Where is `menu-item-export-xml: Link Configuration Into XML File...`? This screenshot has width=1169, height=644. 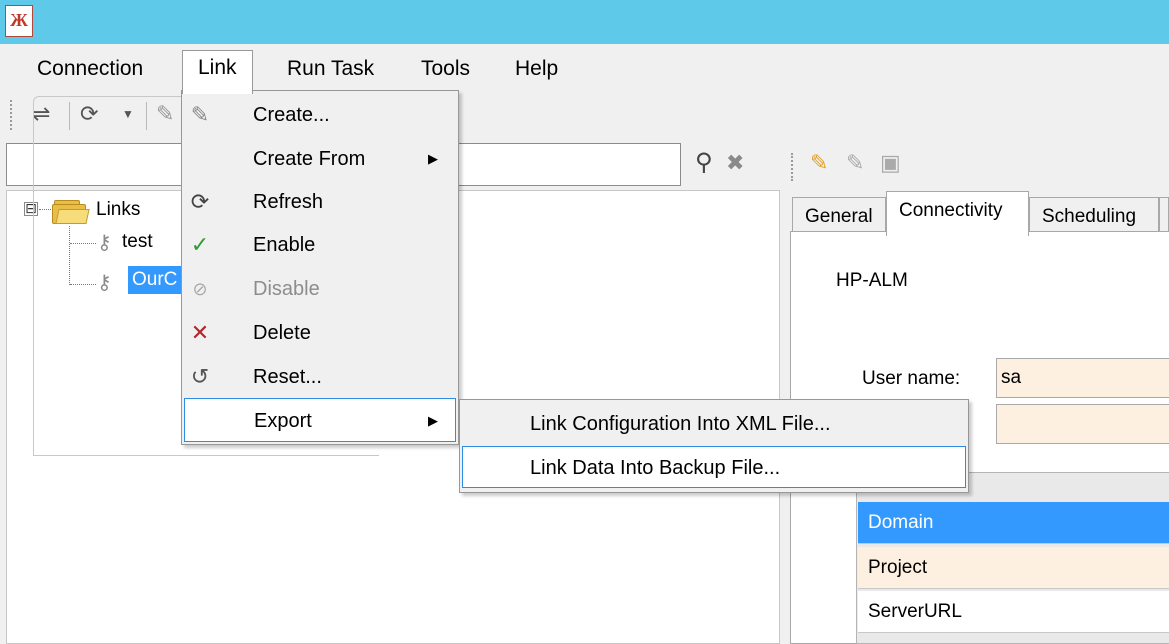 menu-item-export-xml: Link Configuration Into XML File... is located at coordinates (714, 424).